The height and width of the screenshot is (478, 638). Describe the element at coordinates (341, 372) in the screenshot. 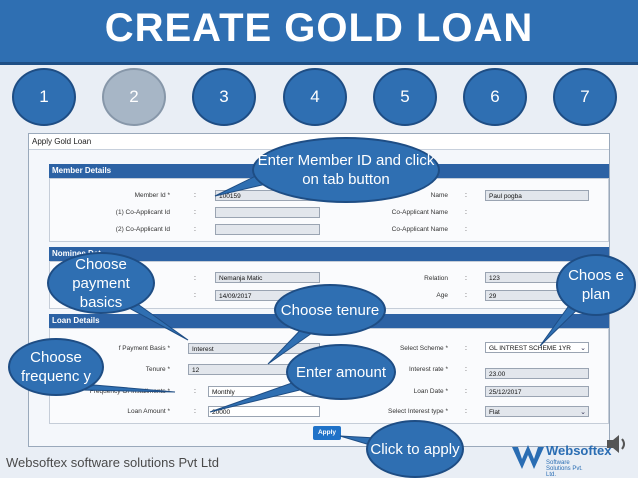

I see `callout-amount: Enter amount` at that location.